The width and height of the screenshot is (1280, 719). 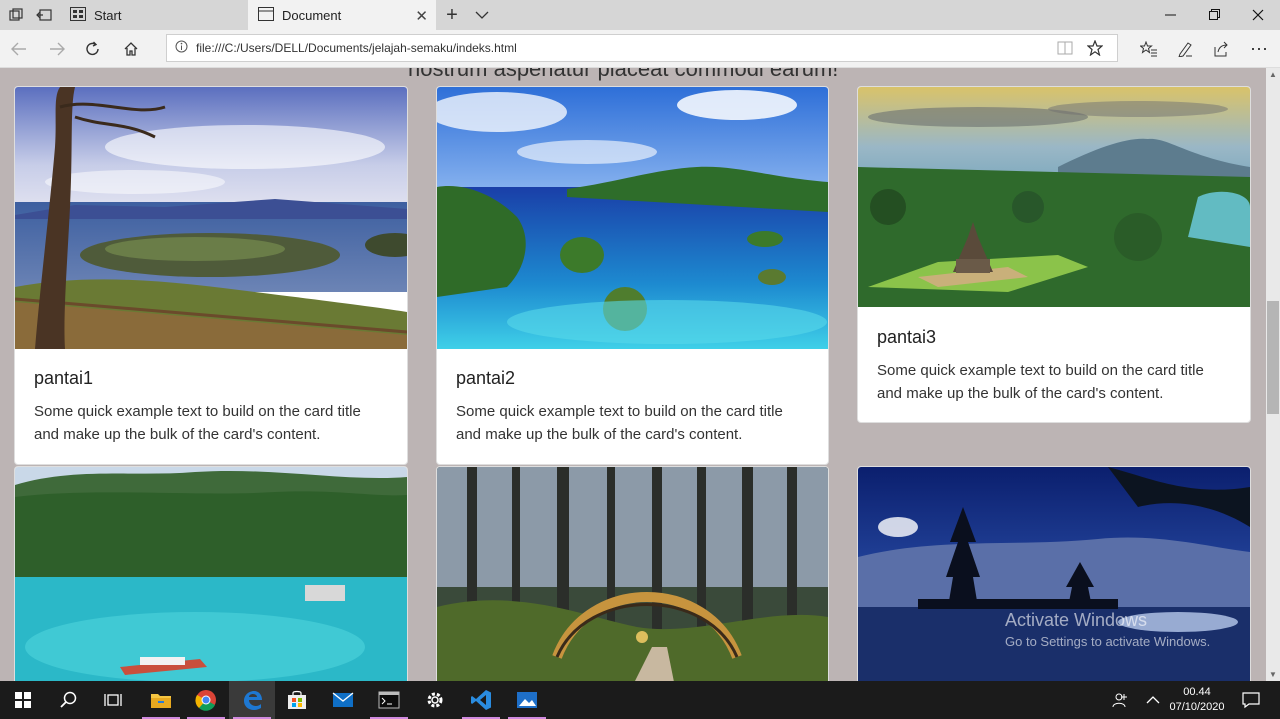 I want to click on scroll-up-icon: ▲, so click(x=1273, y=74).